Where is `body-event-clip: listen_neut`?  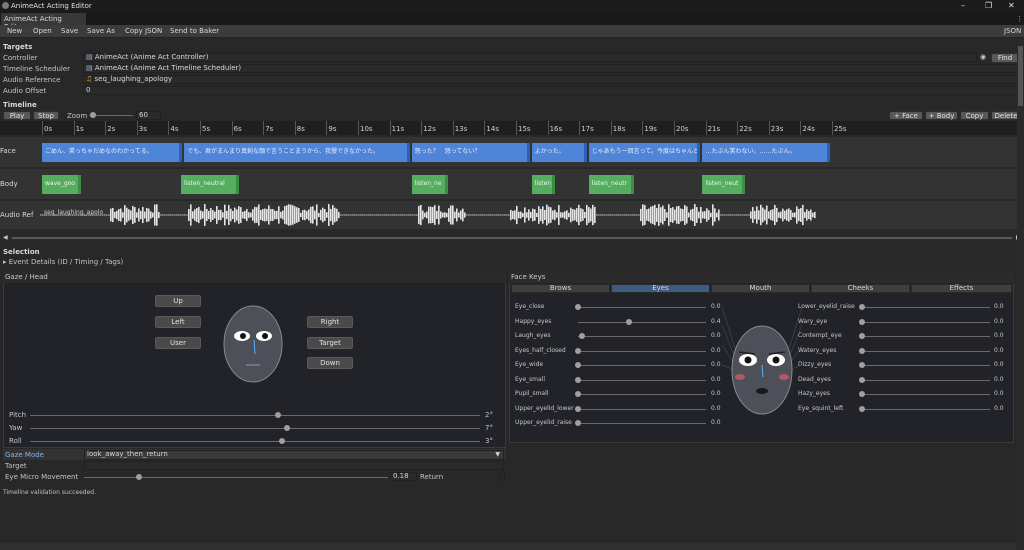
body-event-clip: listen_neut is located at coordinates (723, 184).